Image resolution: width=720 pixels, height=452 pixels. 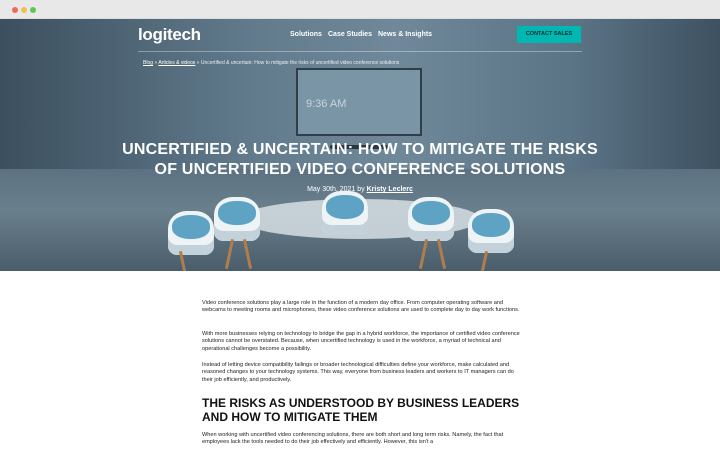 I want to click on breadcrumb-blog-link: Blog, so click(x=148, y=63).